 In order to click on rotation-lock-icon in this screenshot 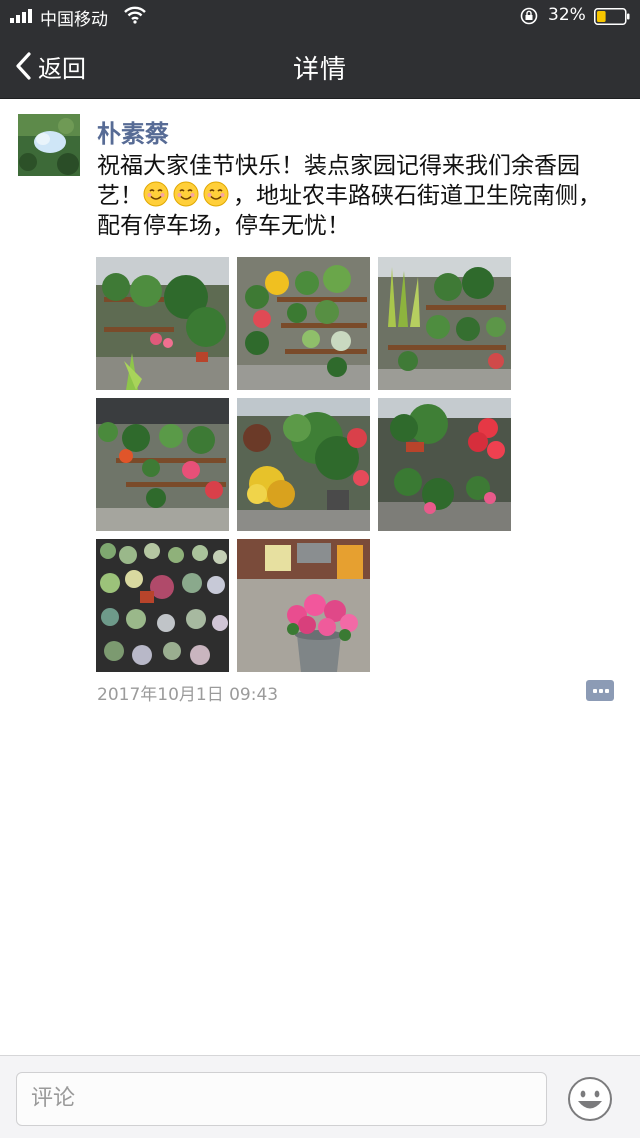, I will do `click(529, 16)`.